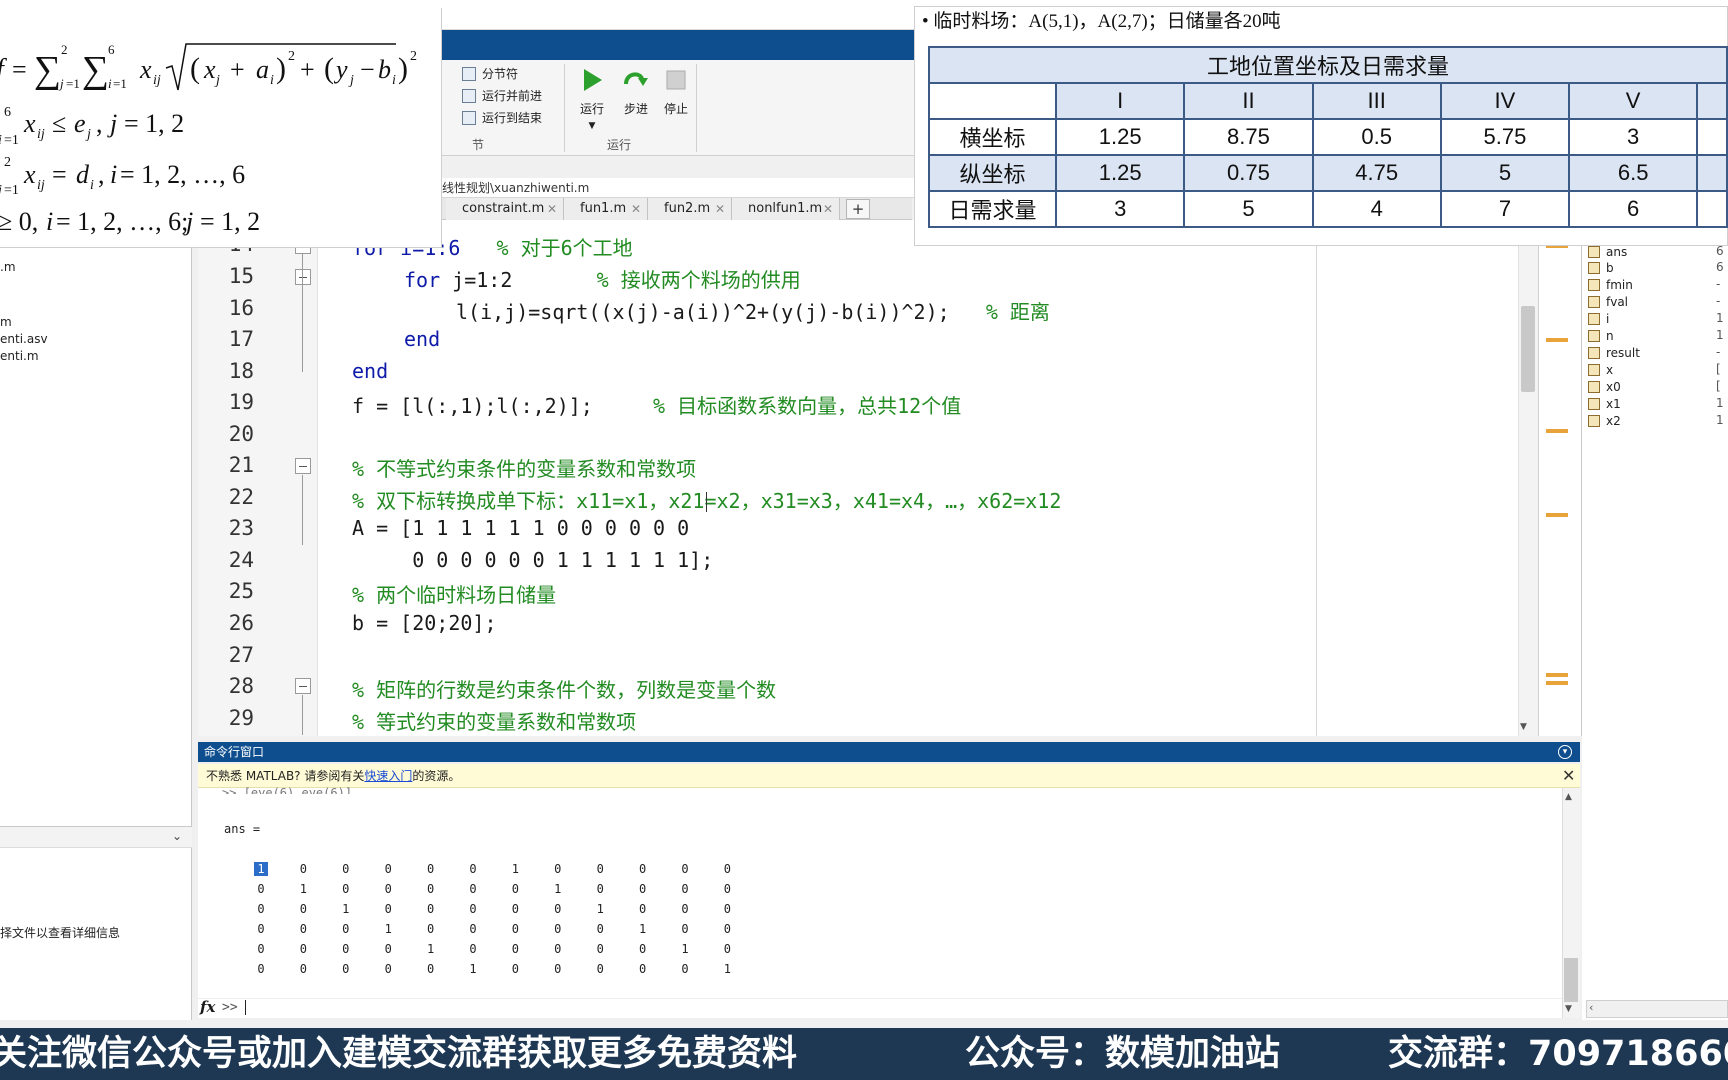  I want to click on svg-text: ≥ 0,, so click(19, 221).